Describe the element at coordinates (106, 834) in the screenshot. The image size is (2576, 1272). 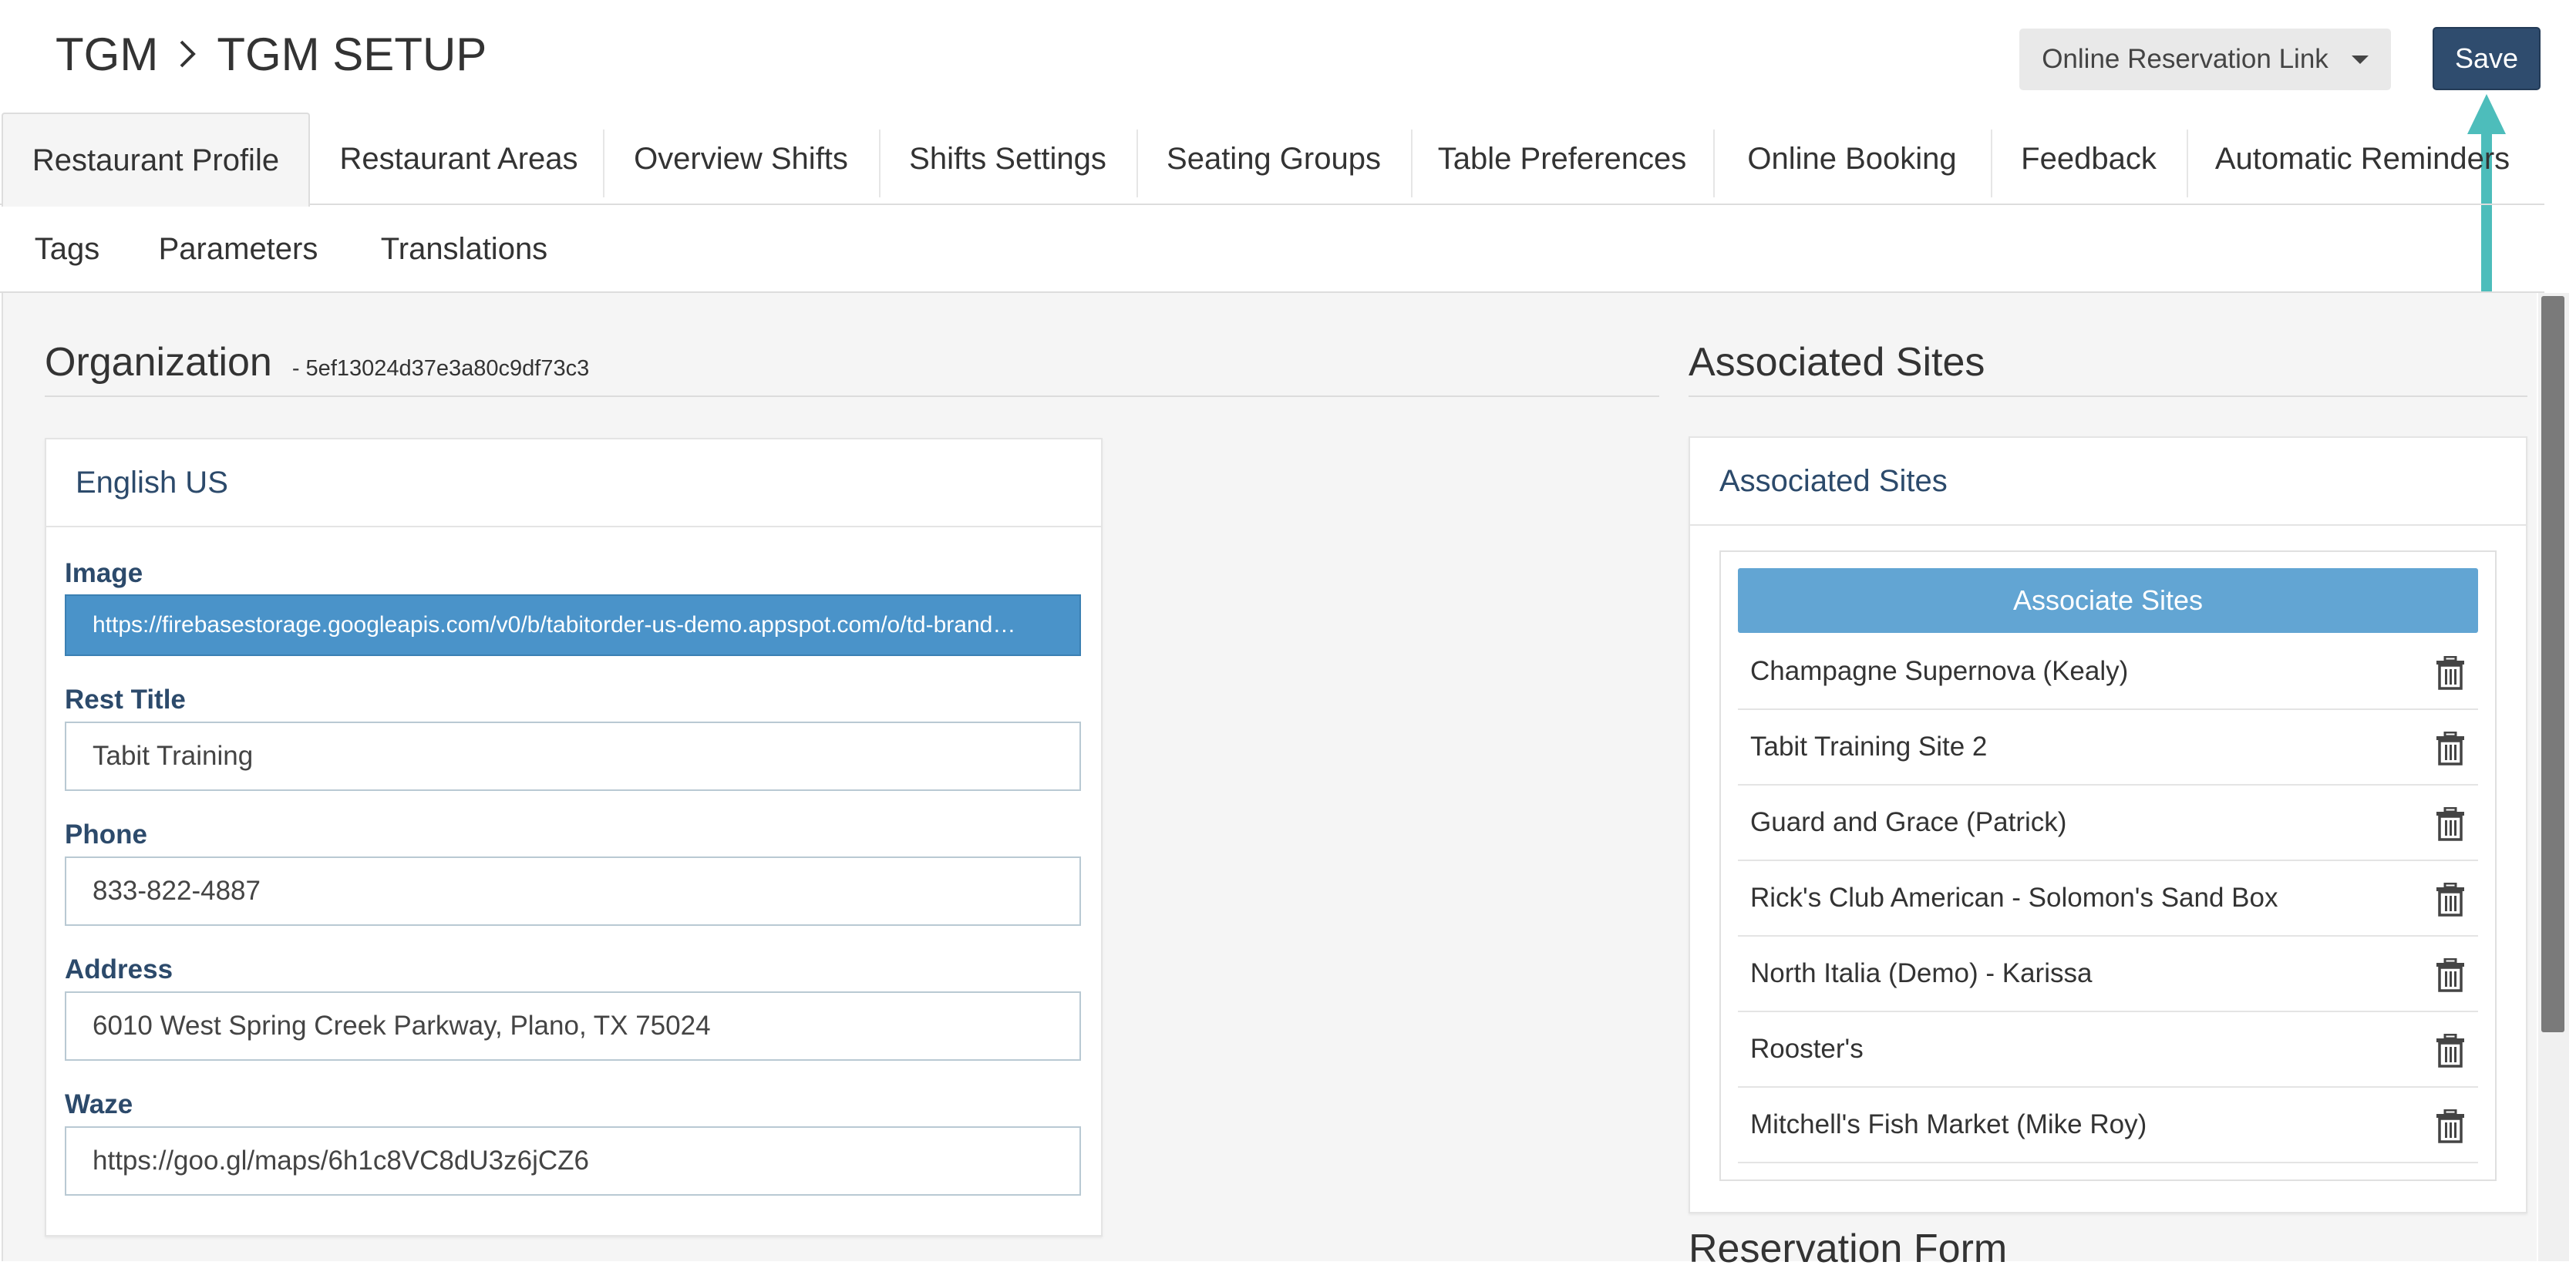
I see `phone-label: Phone` at that location.